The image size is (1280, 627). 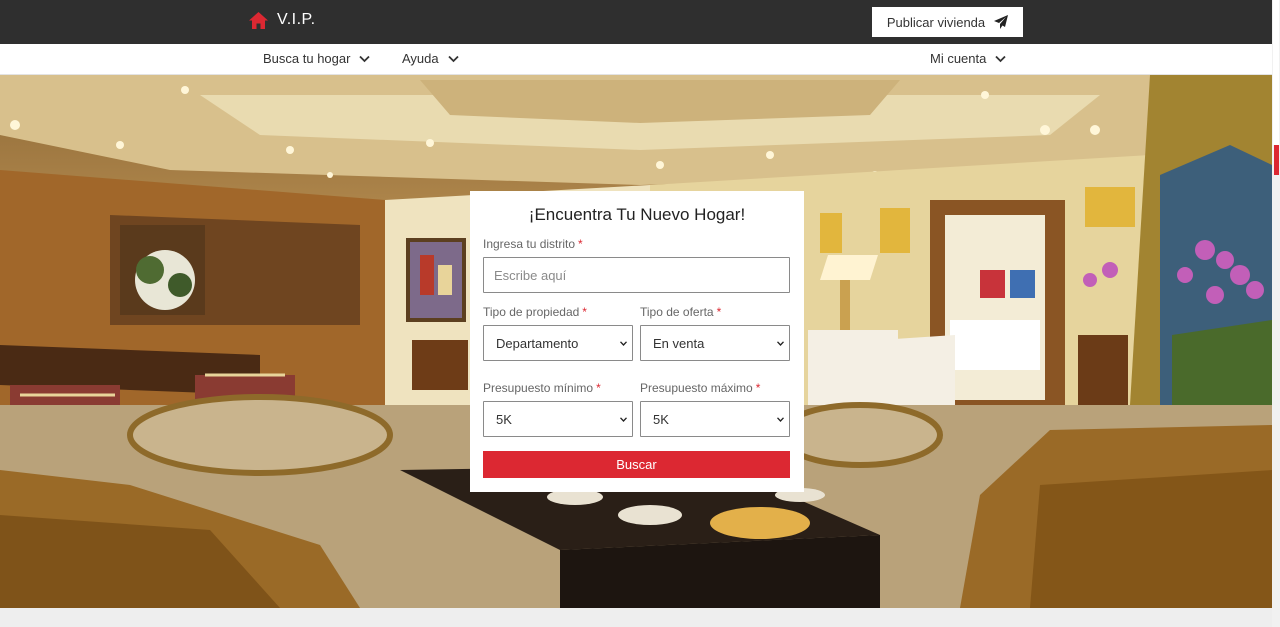 What do you see at coordinates (538, 388) in the screenshot?
I see `min-budget-label-text: Presupuesto mínimo` at bounding box center [538, 388].